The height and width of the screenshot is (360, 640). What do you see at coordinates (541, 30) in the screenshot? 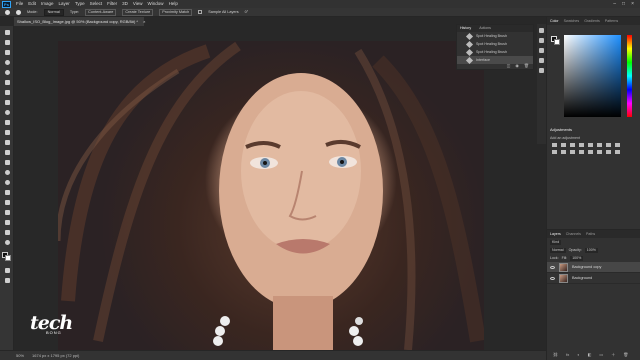
I see `history-panel-icon` at bounding box center [541, 30].